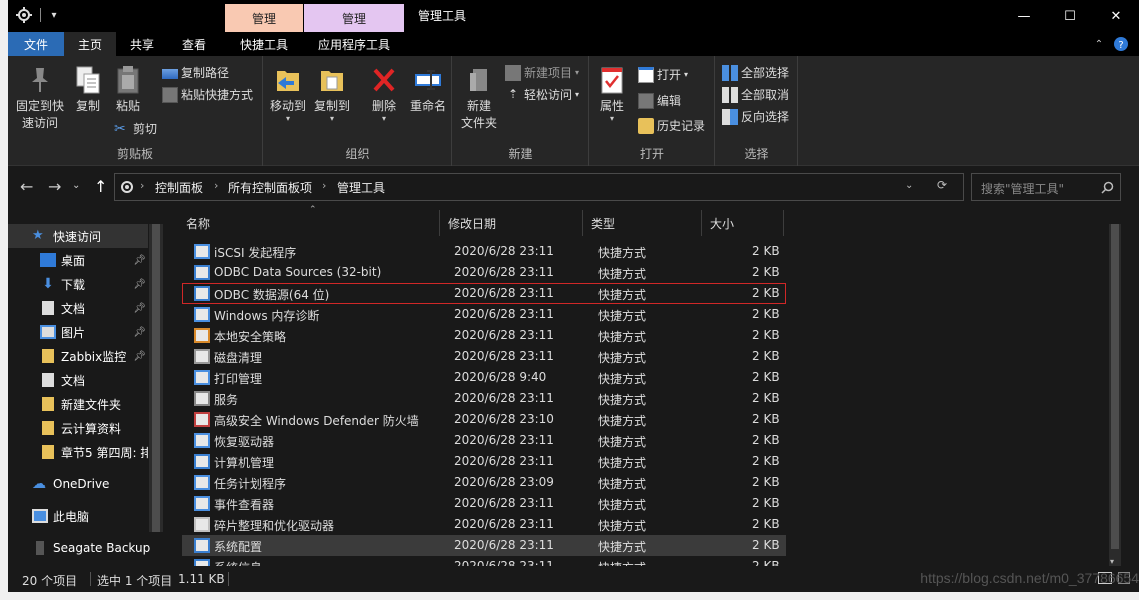 Image resolution: width=1139 pixels, height=600 pixels. Describe the element at coordinates (1099, 44) in the screenshot. I see `collapse-ribbon-icon: ⌃` at that location.